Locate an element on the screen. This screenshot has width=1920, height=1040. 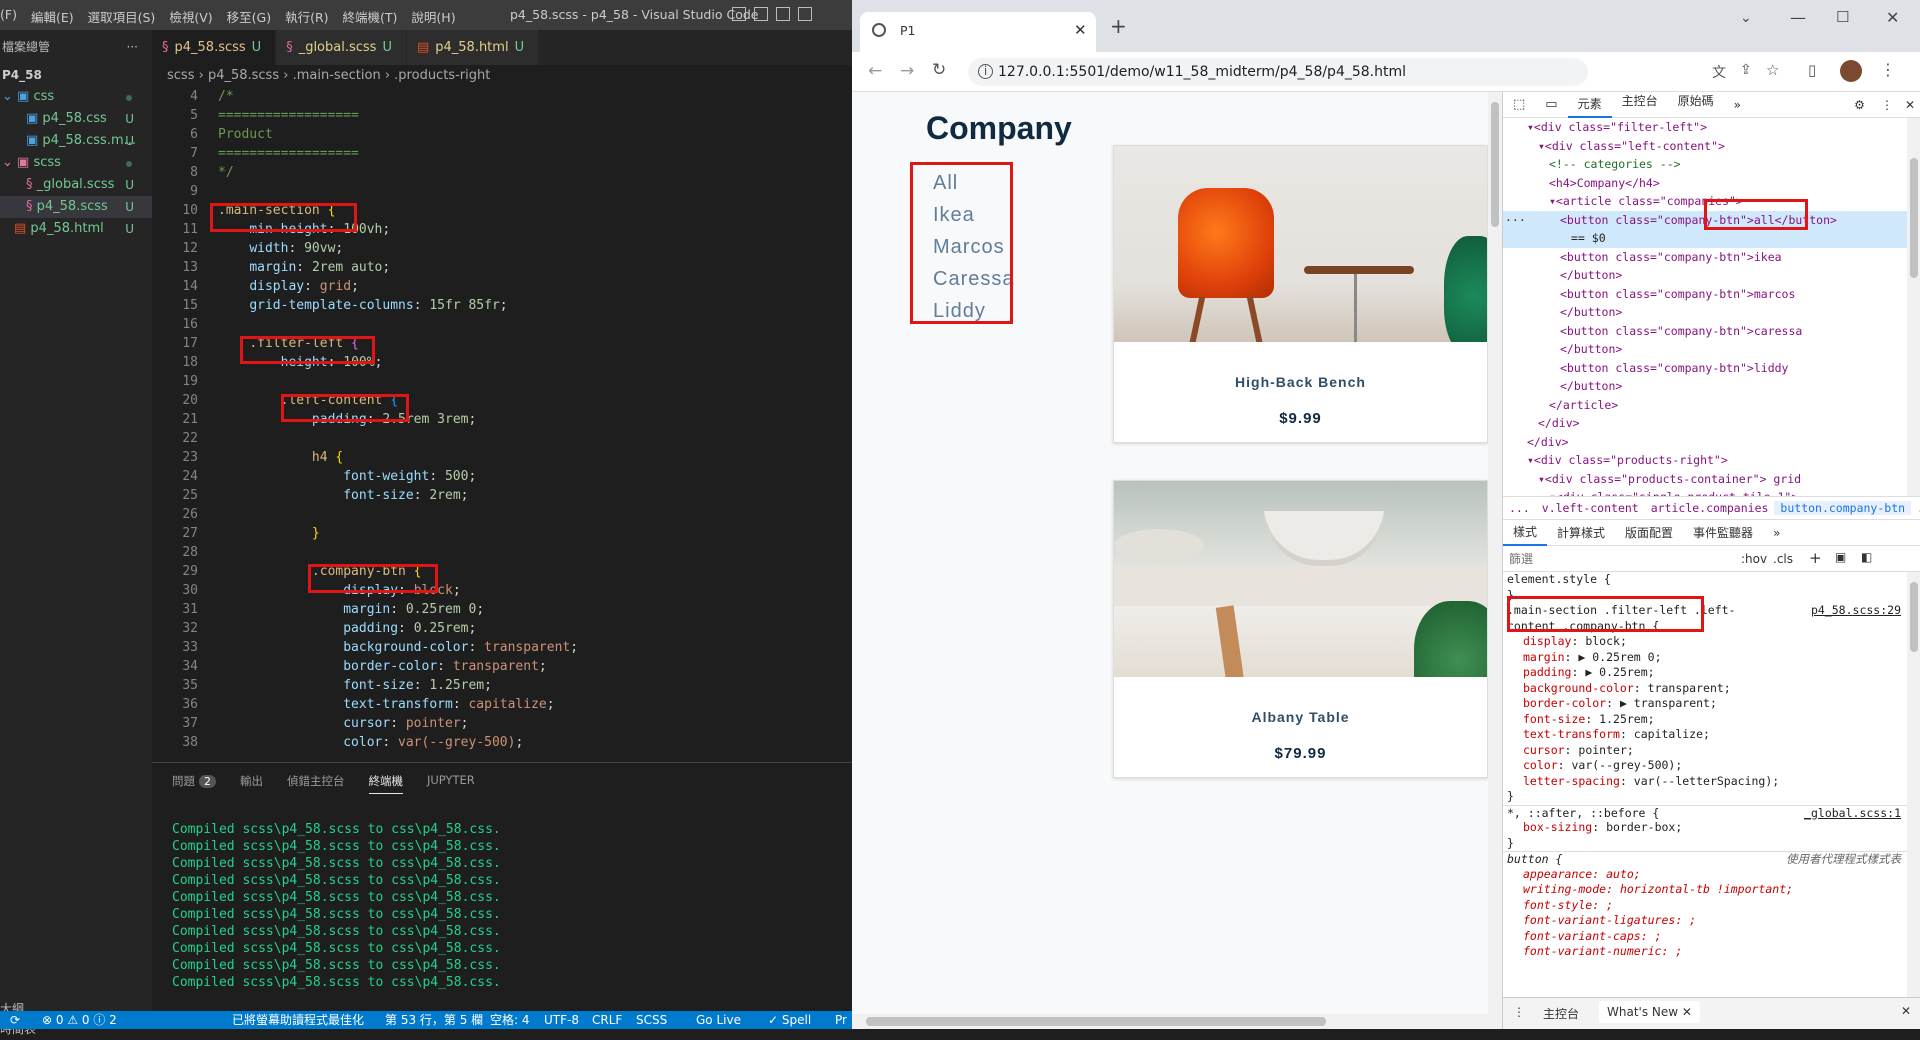
scrollbar-thumb is located at coordinates (1495, 164).